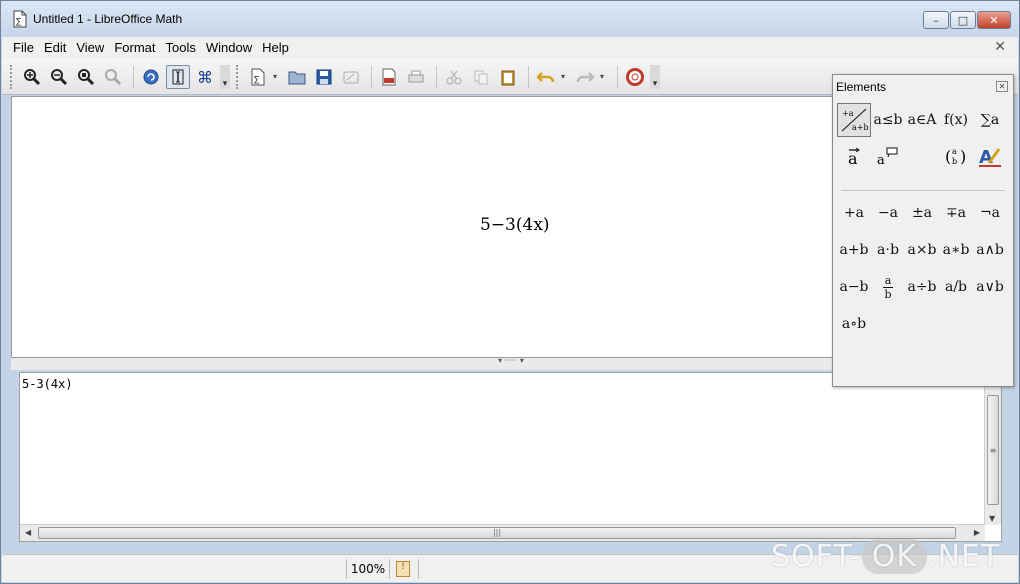 Image resolution: width=1020 pixels, height=584 pixels. What do you see at coordinates (956, 287) in the screenshot?
I see `element-a-slash-b: a/b` at bounding box center [956, 287].